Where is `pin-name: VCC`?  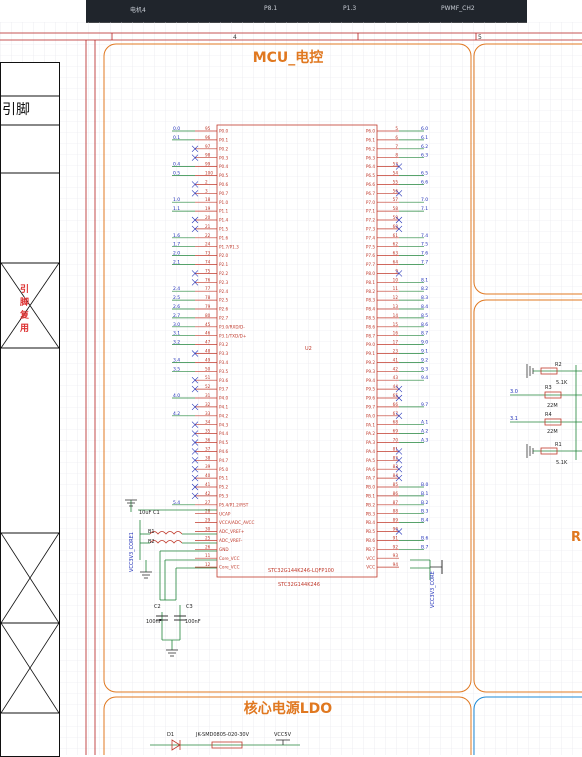
pin-name: VCC is located at coordinates (370, 558).